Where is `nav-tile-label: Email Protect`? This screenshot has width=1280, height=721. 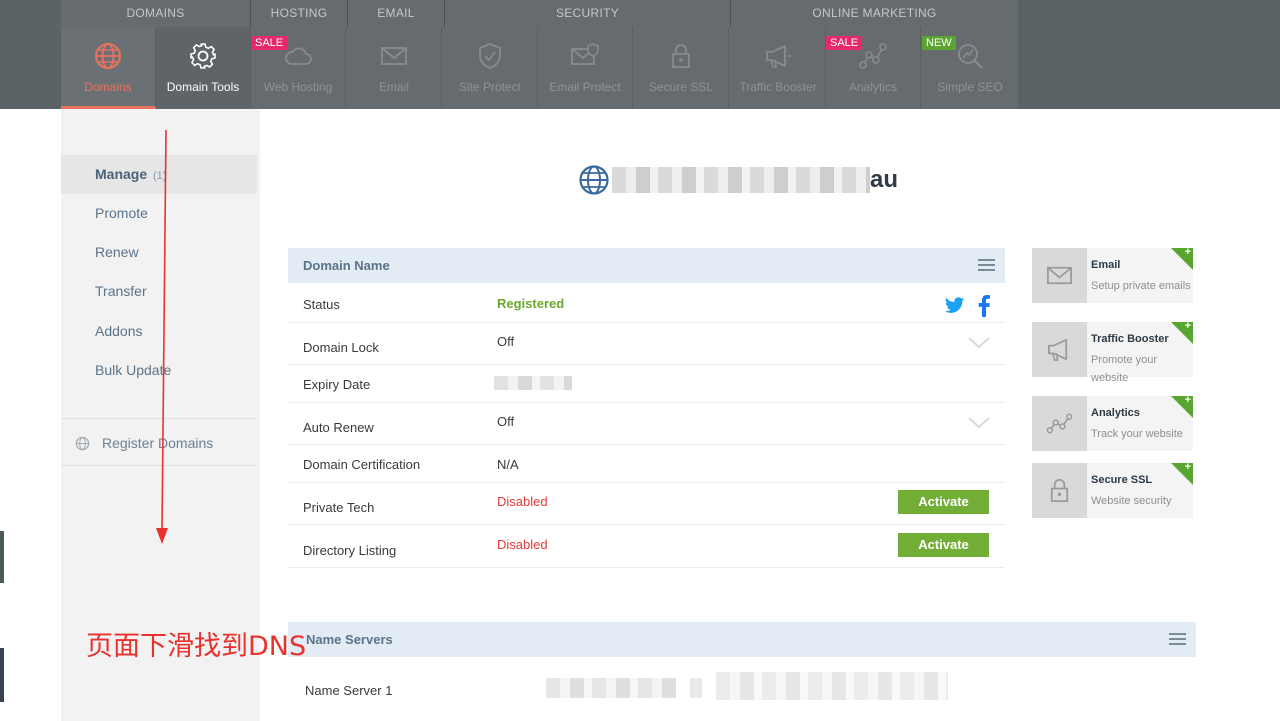 nav-tile-label: Email Protect is located at coordinates (585, 87).